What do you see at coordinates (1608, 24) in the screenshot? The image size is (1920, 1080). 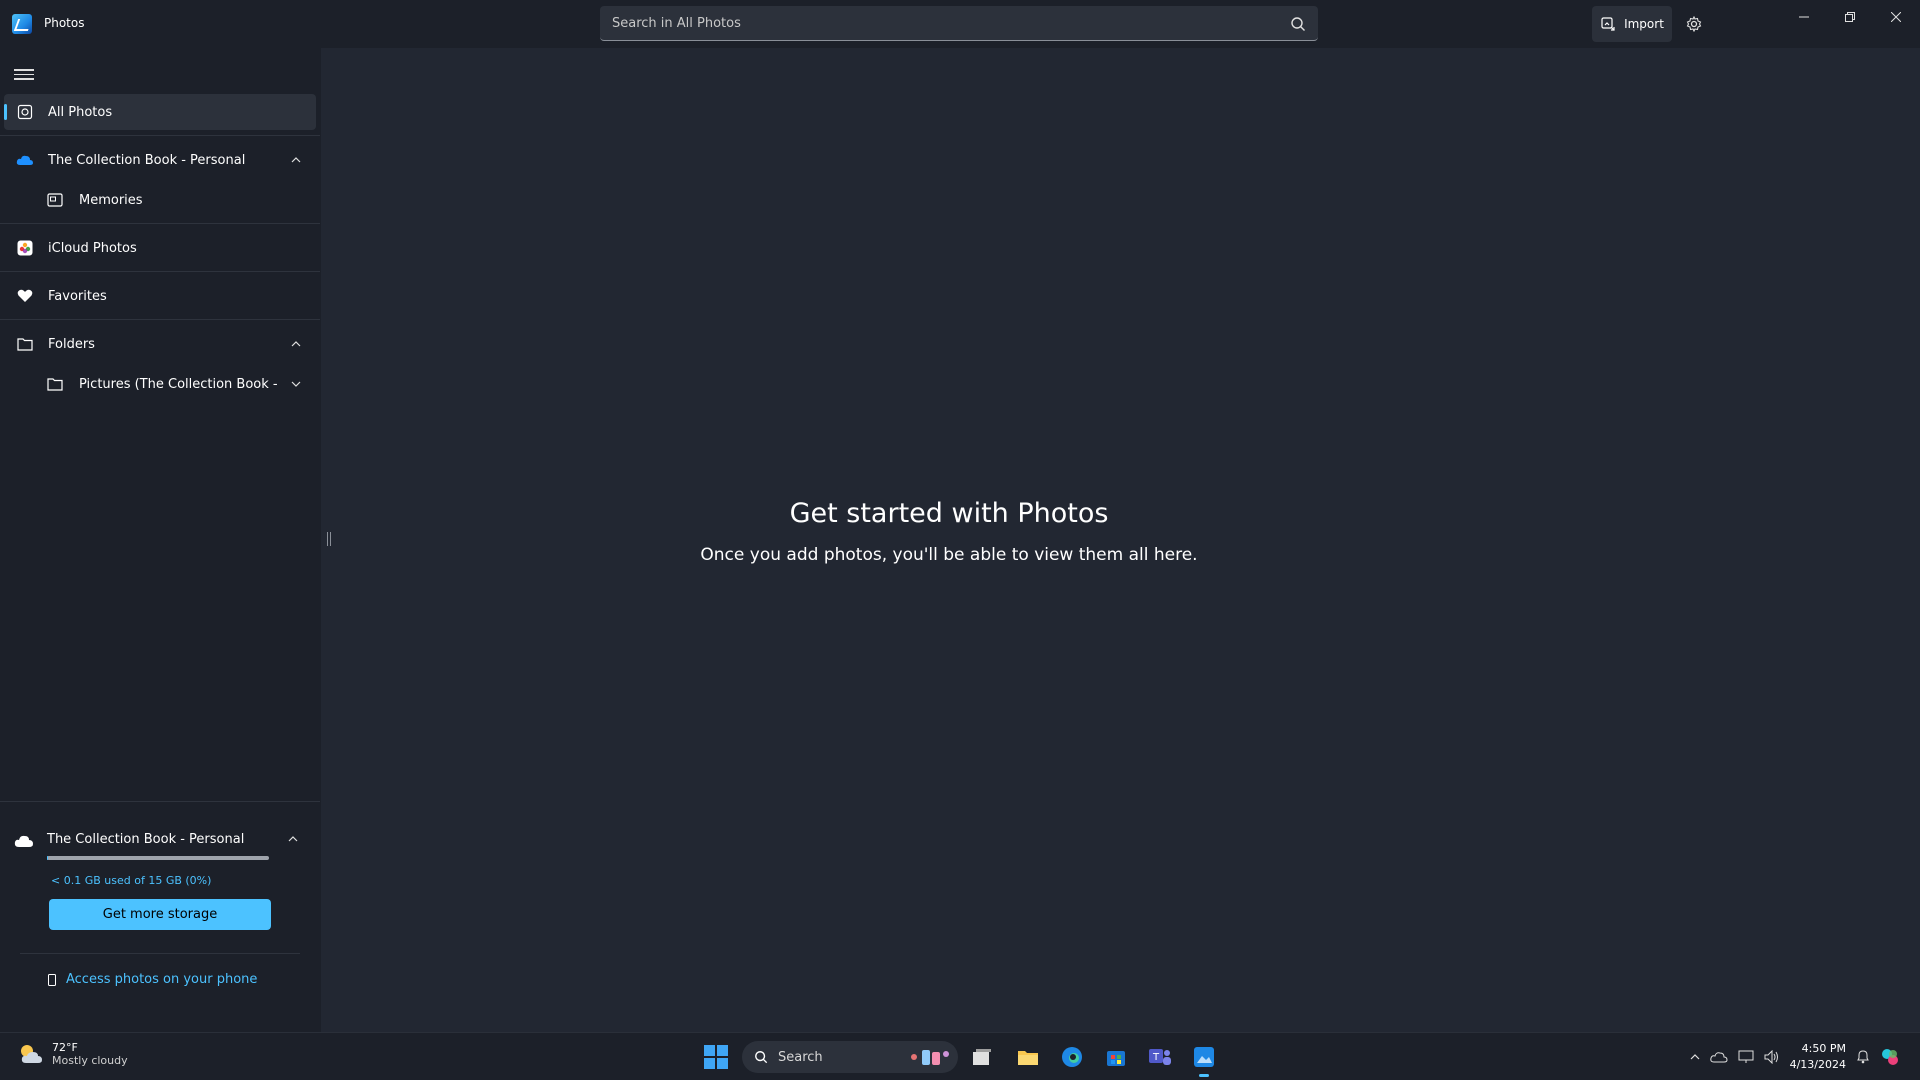 I see `import-icon` at bounding box center [1608, 24].